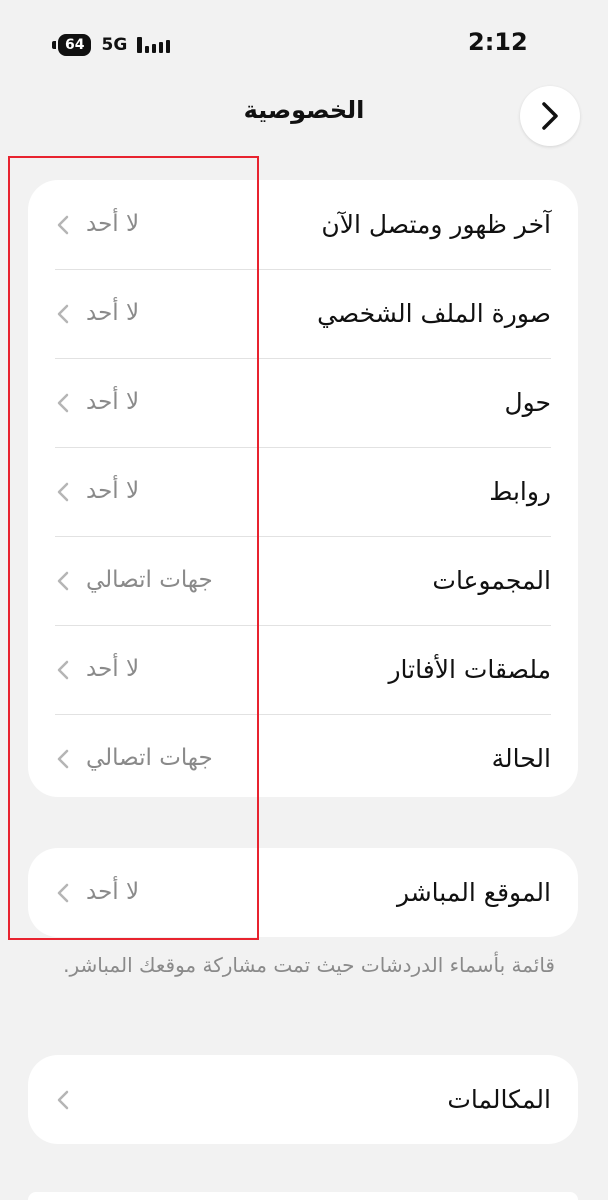 This screenshot has height=1200, width=608. I want to click on row-label: آخر ظهور ومتصل الآن, so click(436, 224).